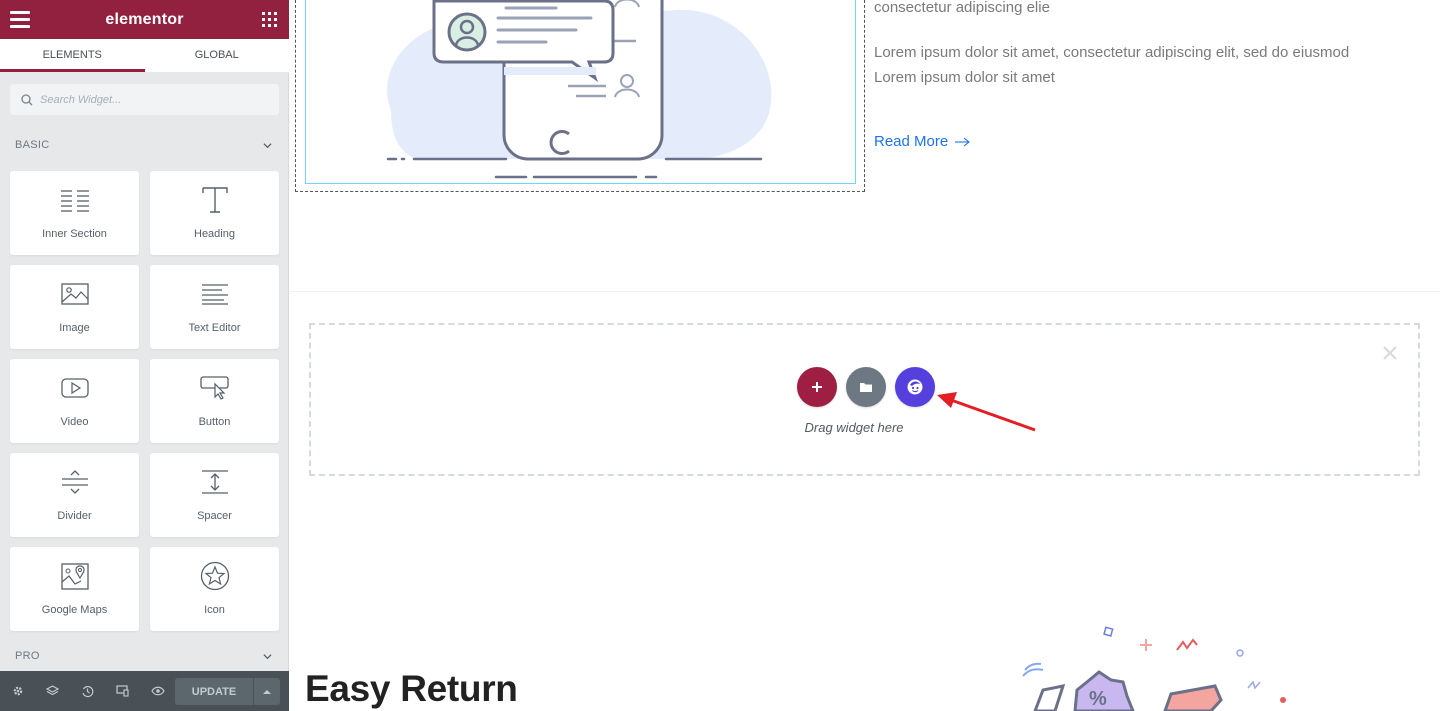 Image resolution: width=1440 pixels, height=711 pixels. I want to click on read-more-link: Read More, so click(922, 141).